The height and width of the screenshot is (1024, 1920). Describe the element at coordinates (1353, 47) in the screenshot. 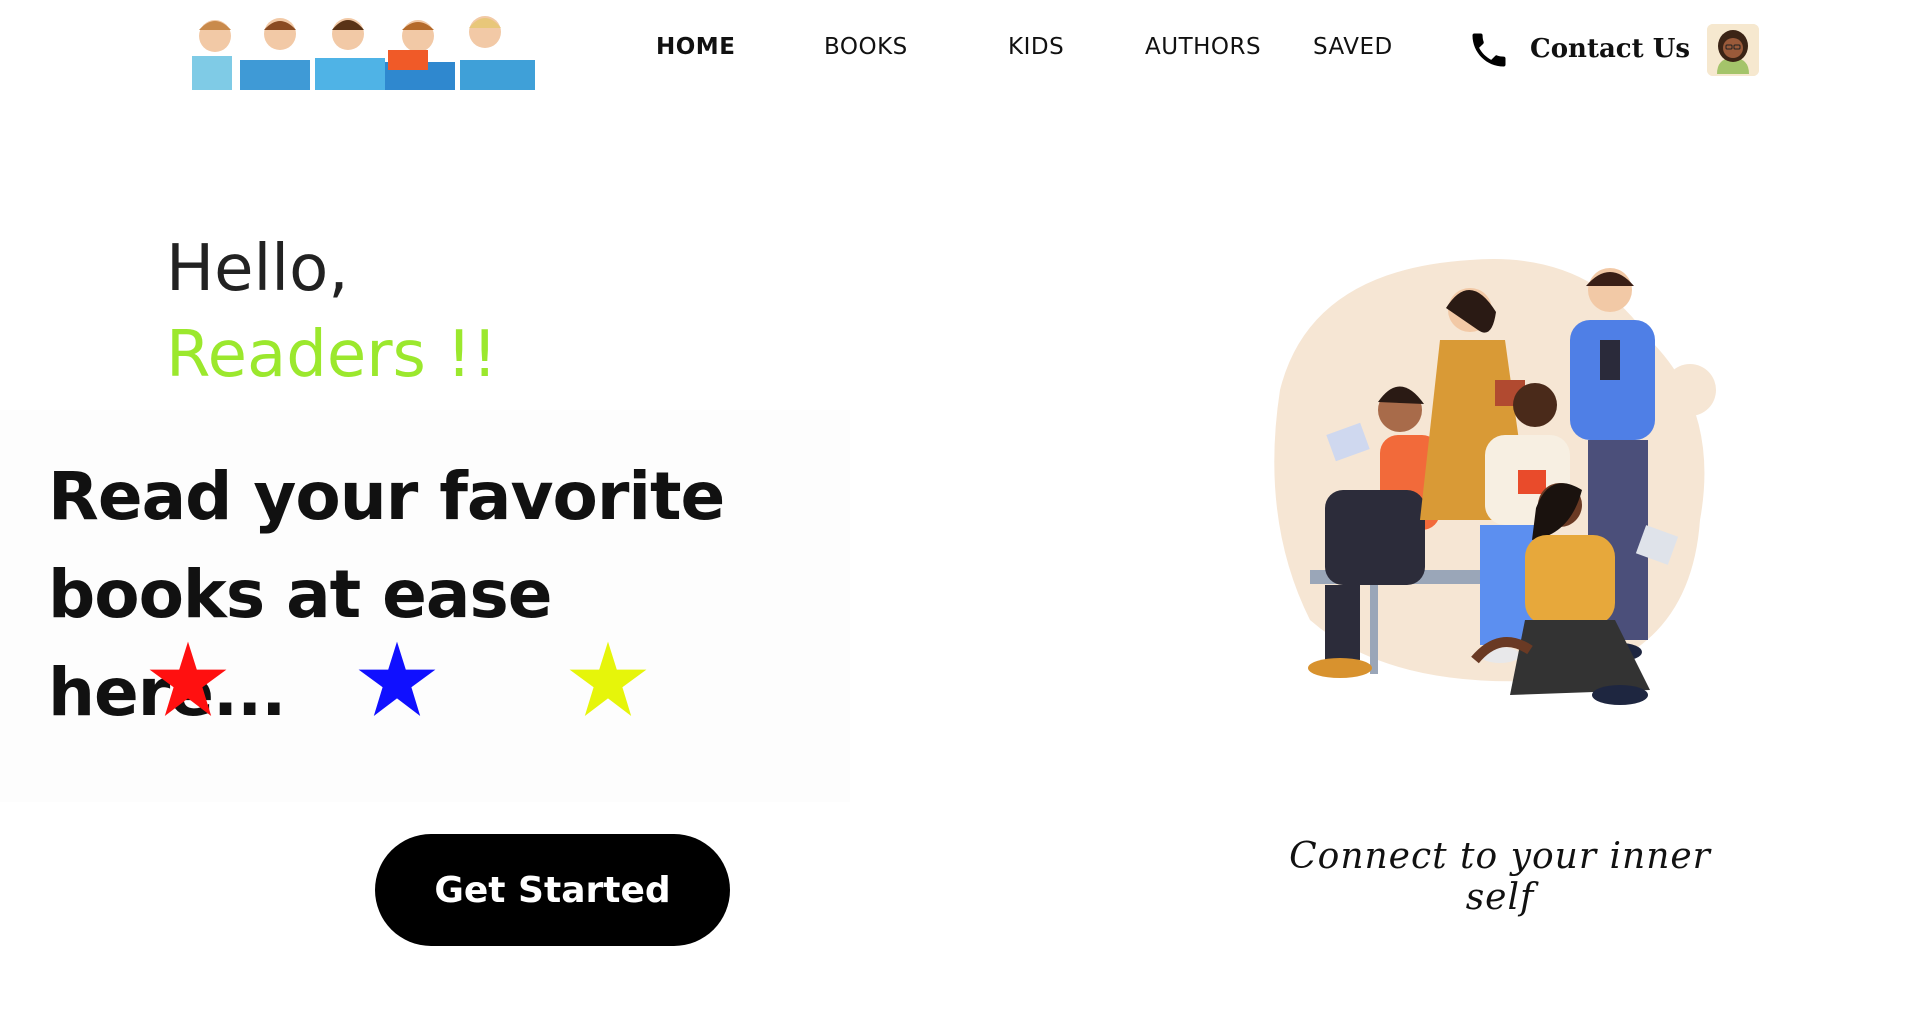

I see `nav-saved: SAVED` at that location.